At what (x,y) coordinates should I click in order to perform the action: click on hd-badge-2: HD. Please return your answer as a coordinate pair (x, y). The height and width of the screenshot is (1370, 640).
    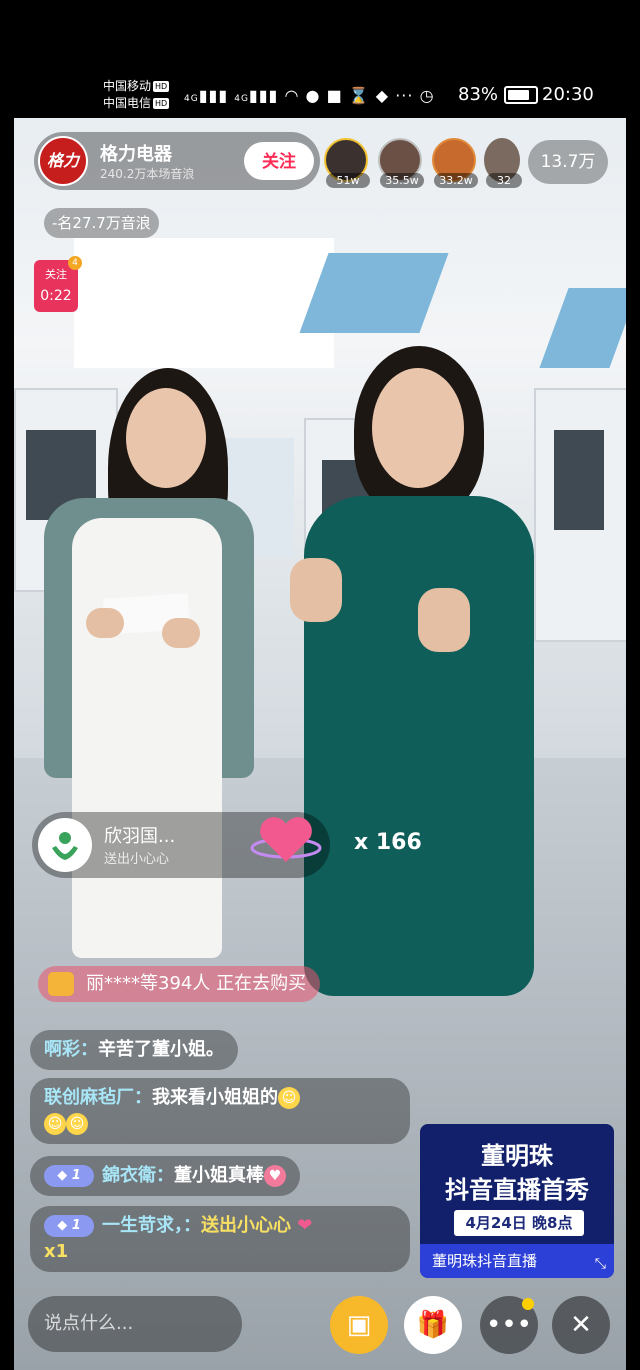
    Looking at the image, I should click on (161, 103).